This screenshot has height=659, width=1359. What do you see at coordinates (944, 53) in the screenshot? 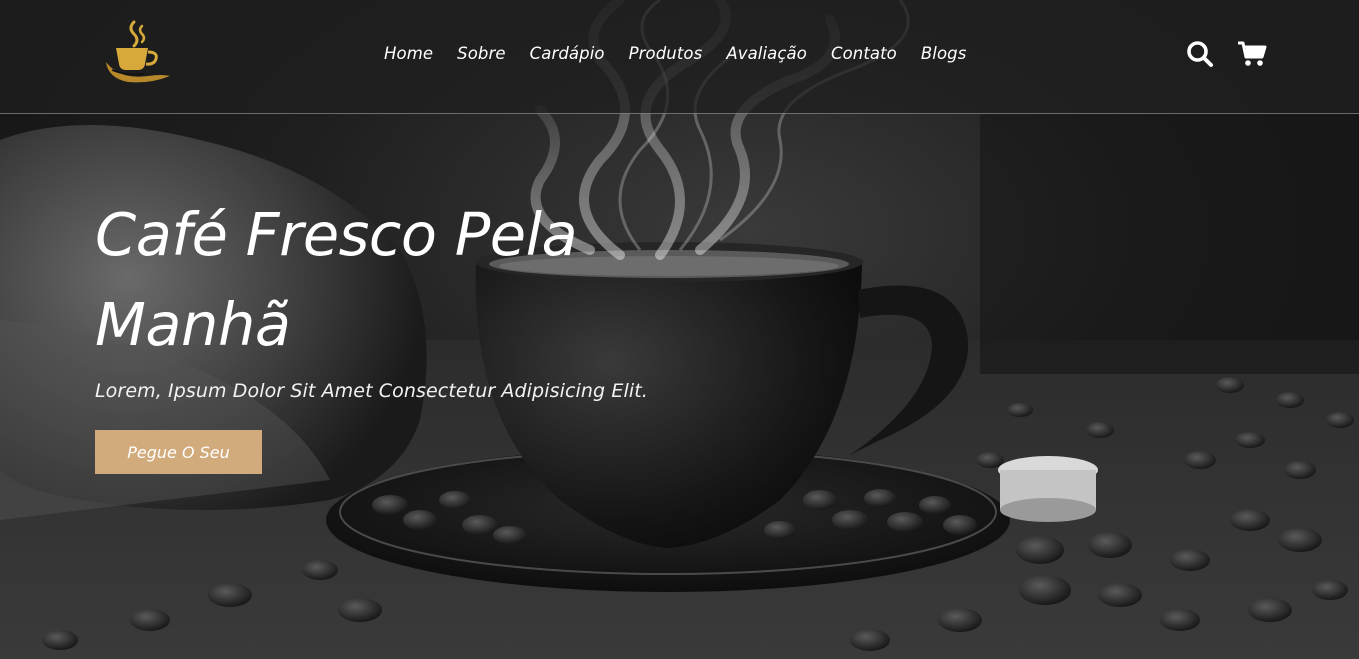
I see `nav-link-blogs: Blogs` at bounding box center [944, 53].